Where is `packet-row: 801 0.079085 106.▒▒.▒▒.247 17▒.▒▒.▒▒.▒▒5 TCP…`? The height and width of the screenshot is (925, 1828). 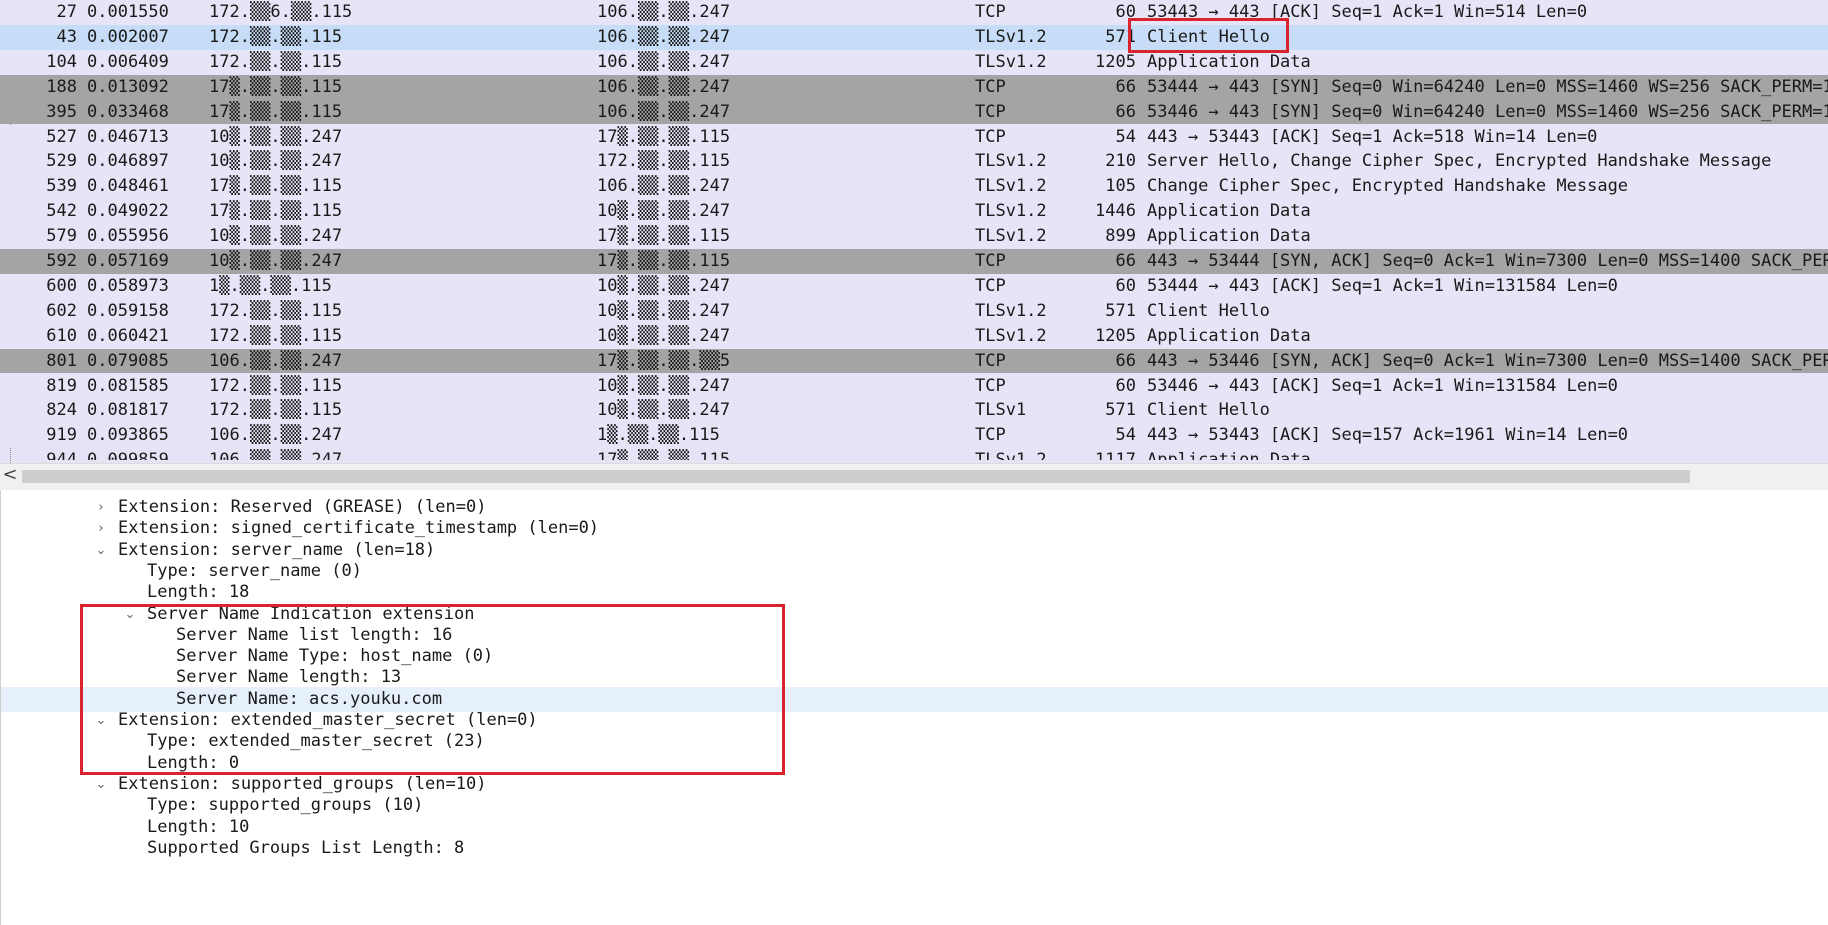 packet-row: 801 0.079085 106.▒▒.▒▒.247 17▒.▒▒.▒▒.▒▒5 TCP… is located at coordinates (914, 361).